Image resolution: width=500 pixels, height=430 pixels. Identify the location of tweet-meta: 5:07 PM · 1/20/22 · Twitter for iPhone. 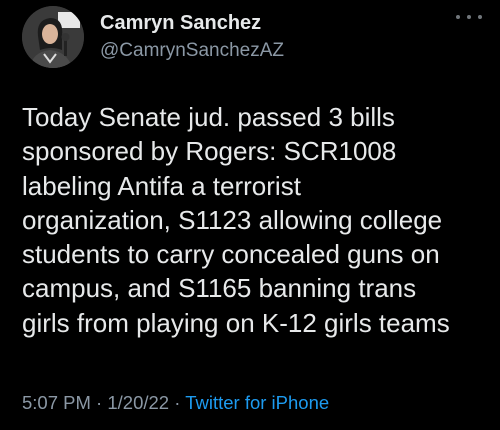
(175, 403).